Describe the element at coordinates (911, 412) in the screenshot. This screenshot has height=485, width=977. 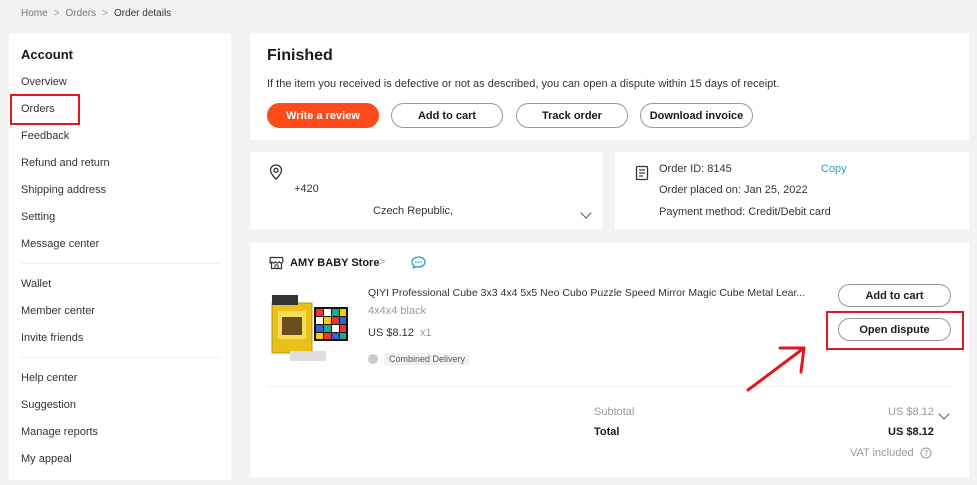
I see `subtotal-value: US $8.12` at that location.